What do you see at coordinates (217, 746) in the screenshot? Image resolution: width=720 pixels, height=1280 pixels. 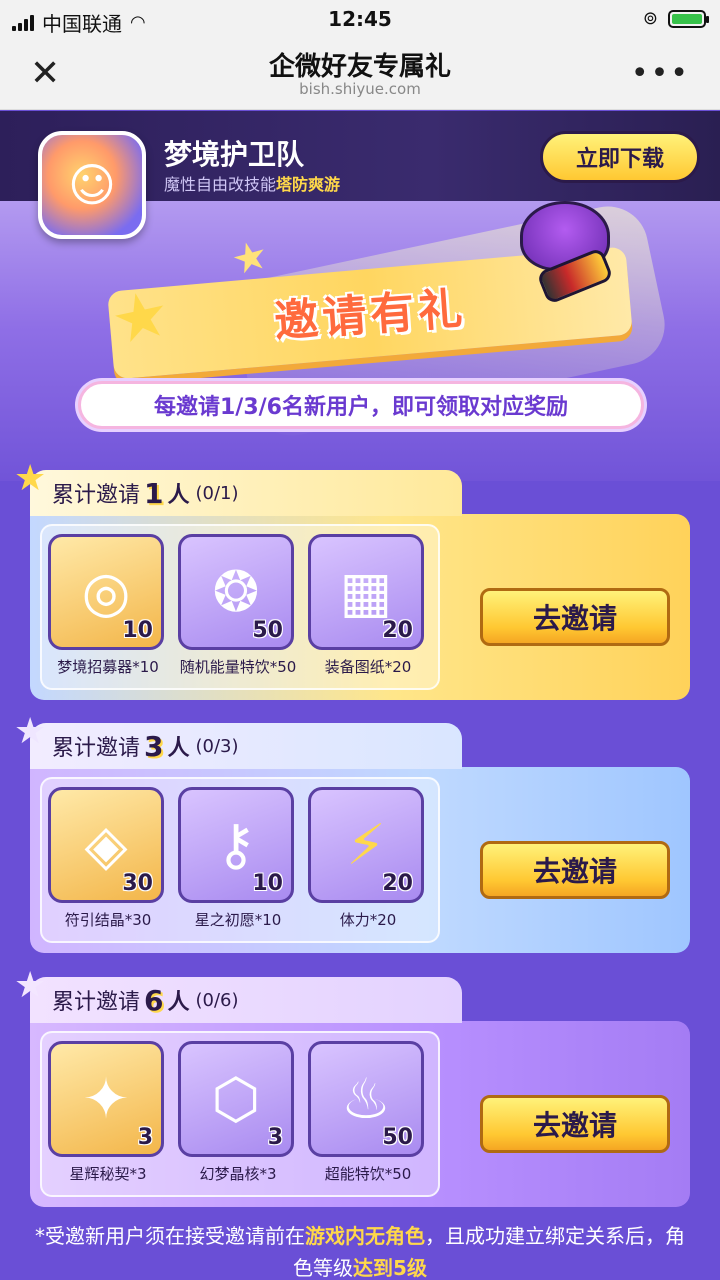 I see `tier-progress: (0/3)` at bounding box center [217, 746].